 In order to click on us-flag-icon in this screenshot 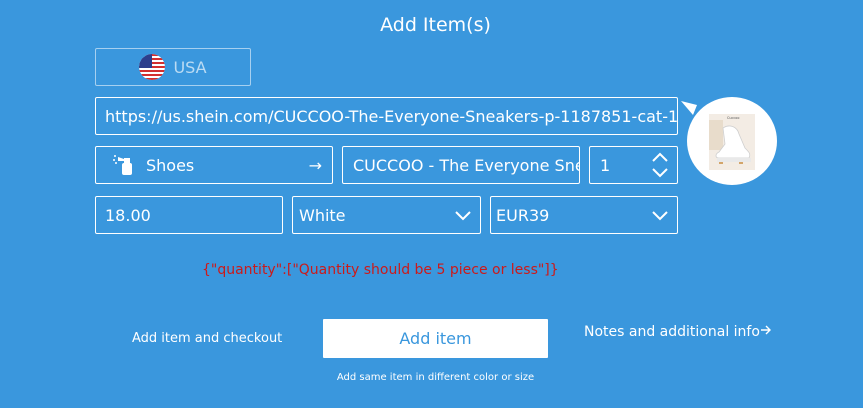, I will do `click(152, 67)`.